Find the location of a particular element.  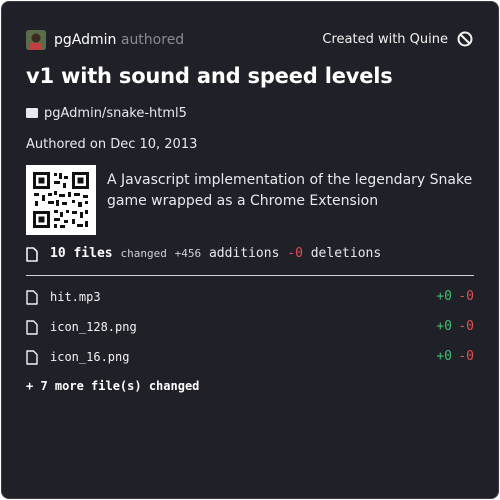

repo-name: pgAdmin/snake-html5 is located at coordinates (115, 113).